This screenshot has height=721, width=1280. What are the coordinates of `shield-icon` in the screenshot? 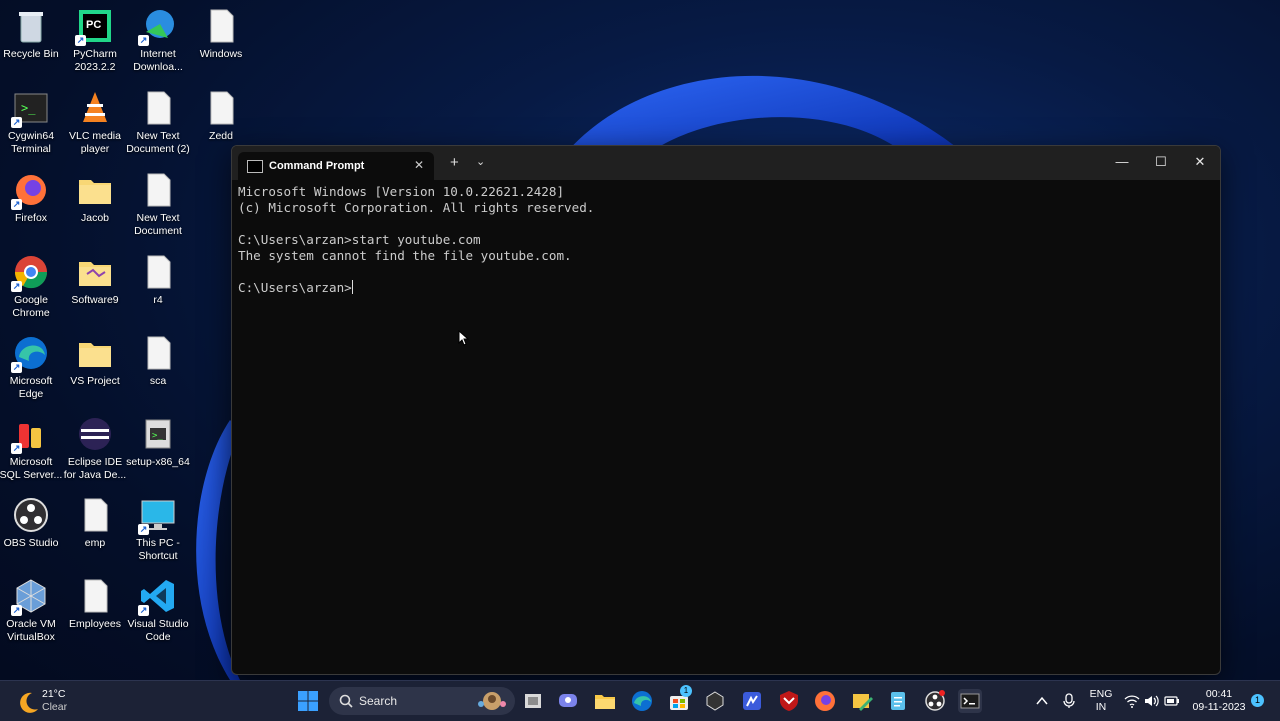 It's located at (789, 701).